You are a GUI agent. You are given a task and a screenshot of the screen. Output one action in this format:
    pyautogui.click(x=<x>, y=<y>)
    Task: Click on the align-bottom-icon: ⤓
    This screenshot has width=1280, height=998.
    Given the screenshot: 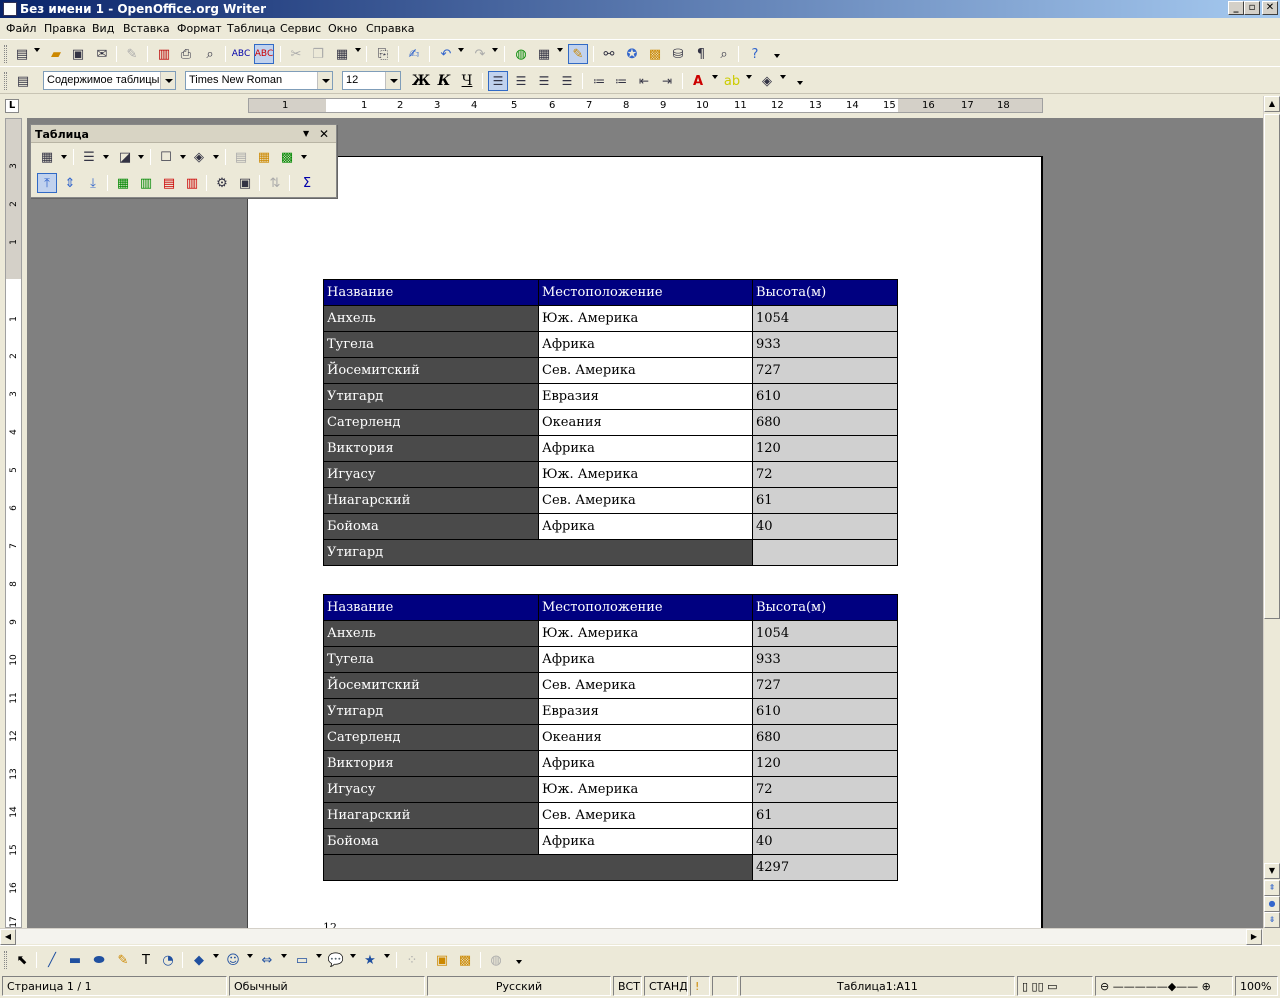 What is the action you would take?
    pyautogui.click(x=93, y=183)
    